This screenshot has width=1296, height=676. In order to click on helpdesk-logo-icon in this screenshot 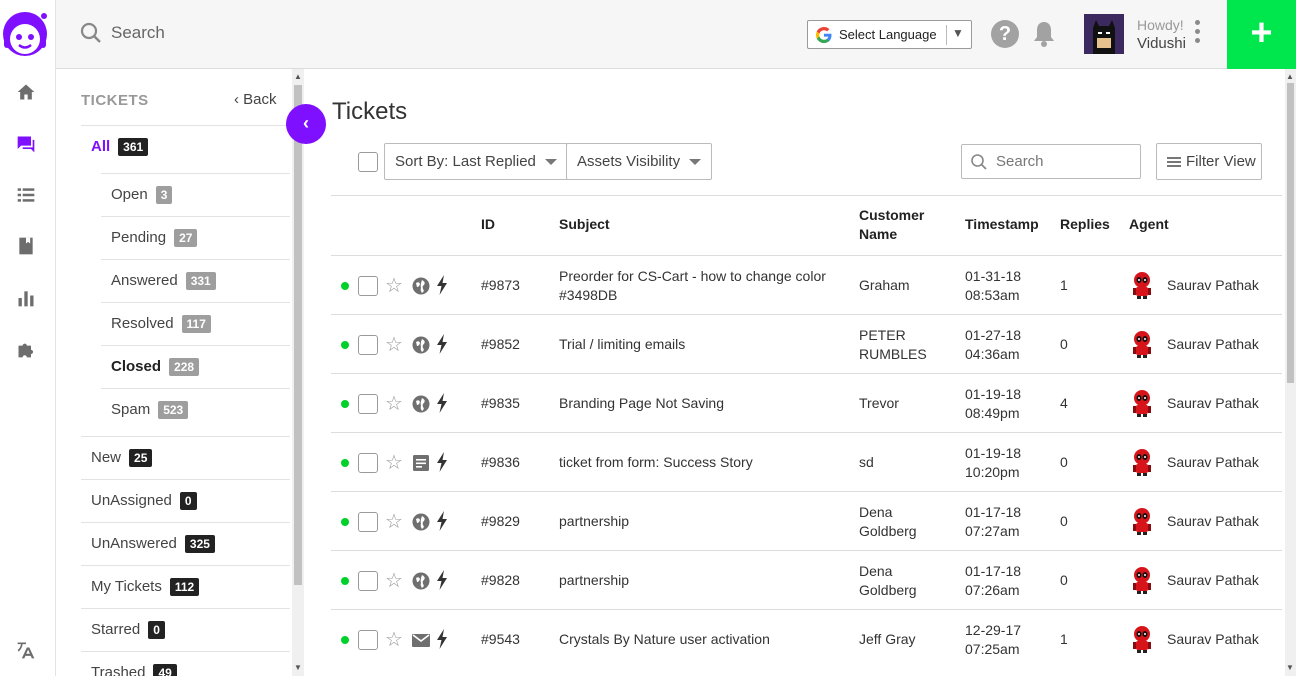, I will do `click(26, 34)`.